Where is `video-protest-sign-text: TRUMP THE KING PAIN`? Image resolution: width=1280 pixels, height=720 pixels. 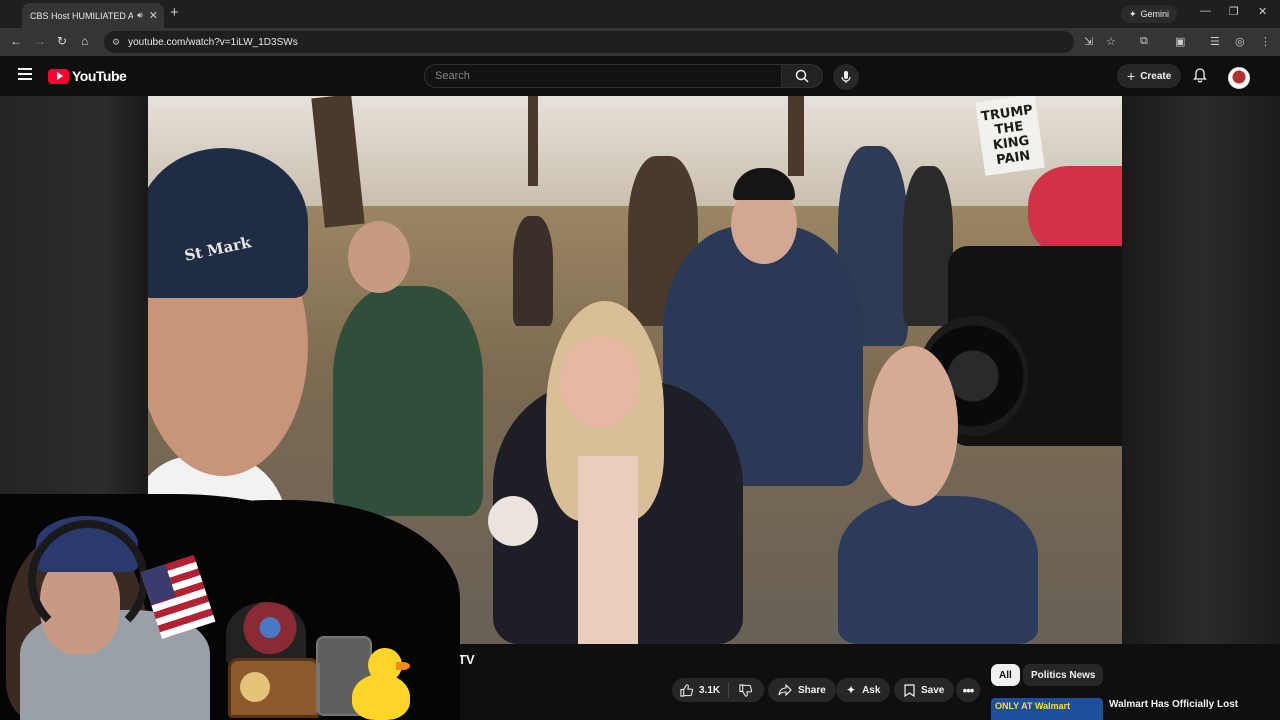
video-protest-sign-text: TRUMP THE KING PAIN is located at coordinates (1007, 135).